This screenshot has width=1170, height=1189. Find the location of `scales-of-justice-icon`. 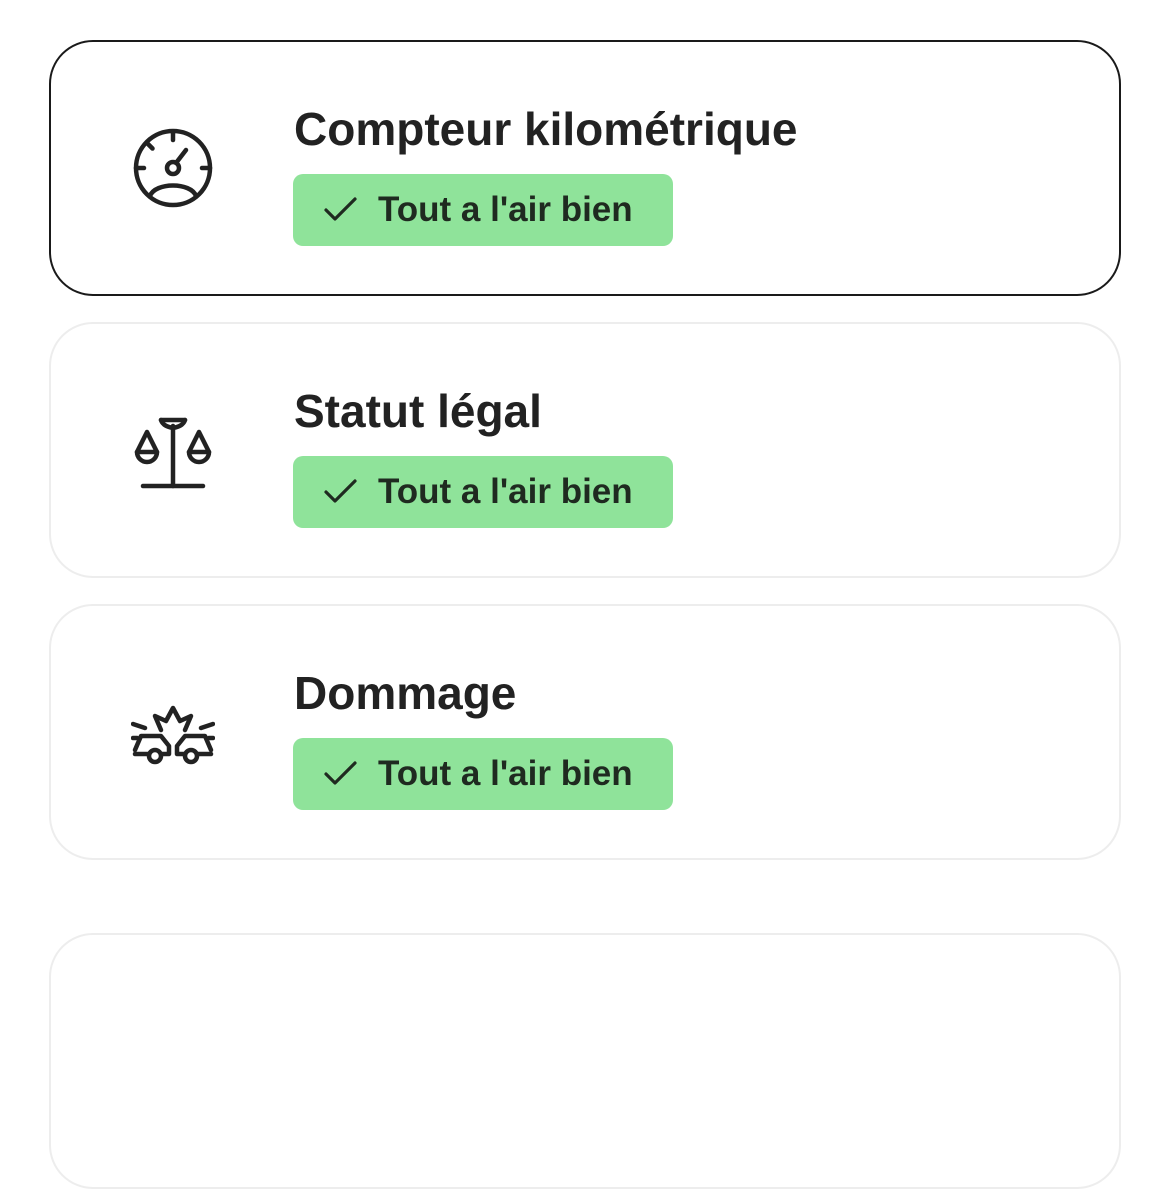

scales-of-justice-icon is located at coordinates (173, 450).